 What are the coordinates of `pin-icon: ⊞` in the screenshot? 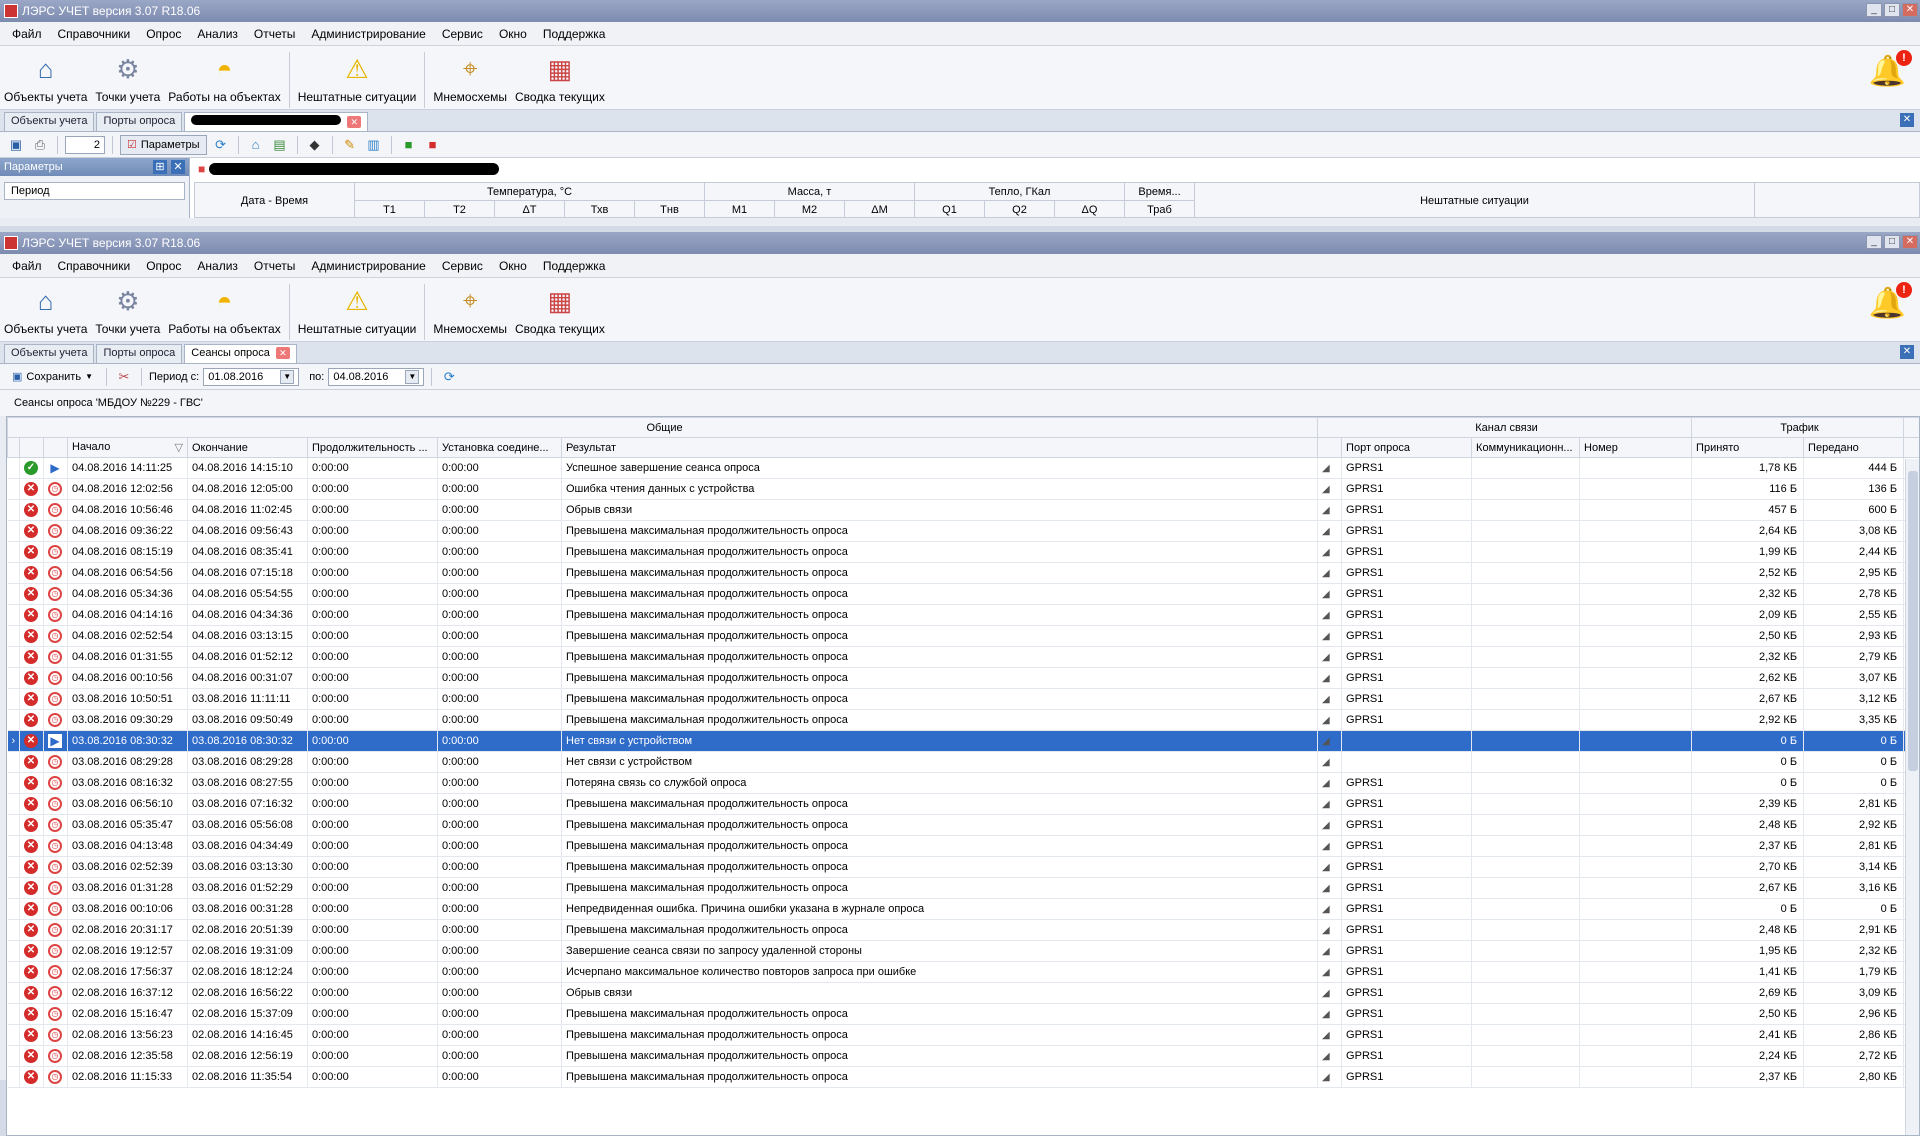 It's located at (160, 167).